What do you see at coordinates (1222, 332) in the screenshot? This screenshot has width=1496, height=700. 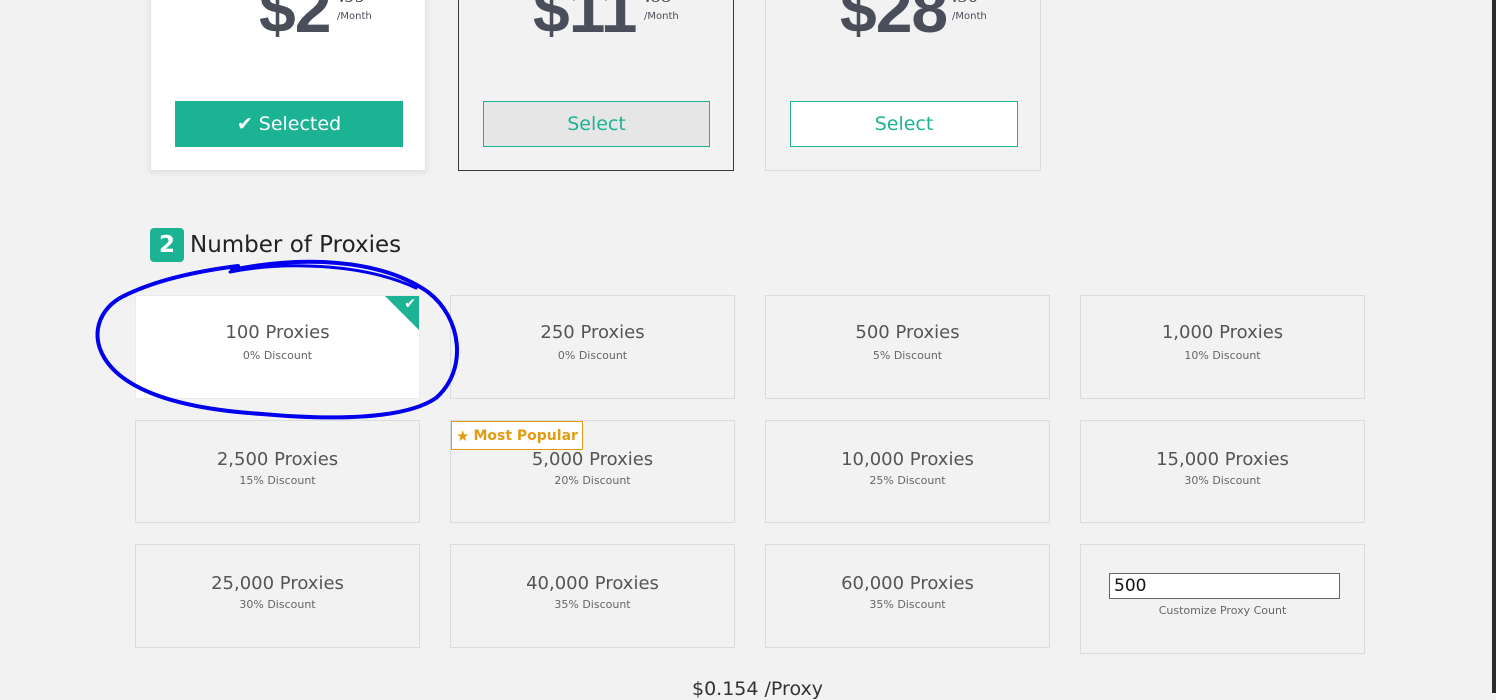 I see `proxy-option-count: 1,000 Proxies` at bounding box center [1222, 332].